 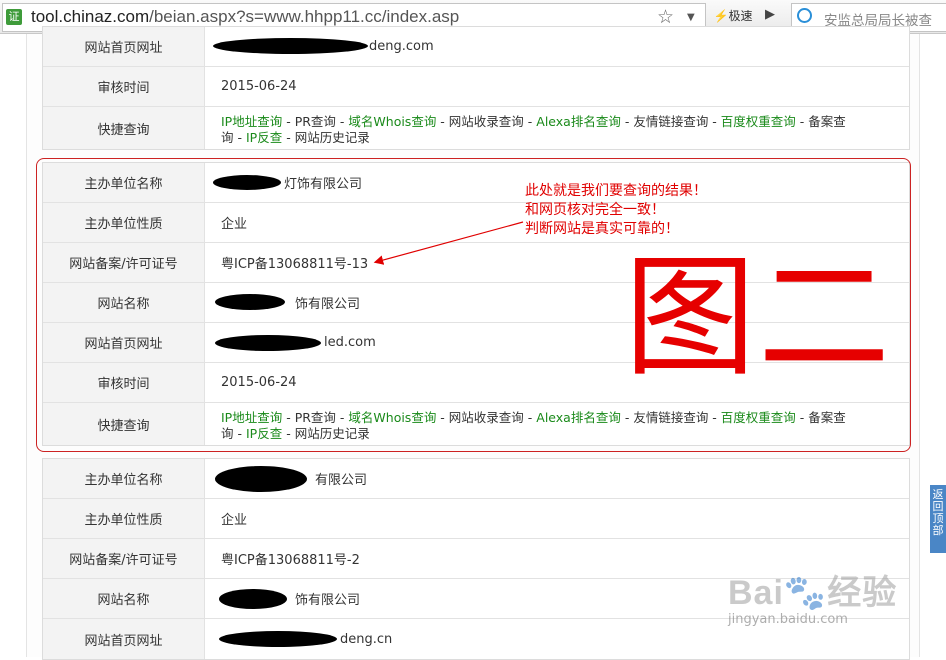 I want to click on baidu-jingyan-watermark: Bai🐾经验 jingyan.baidu.com, so click(x=813, y=596).